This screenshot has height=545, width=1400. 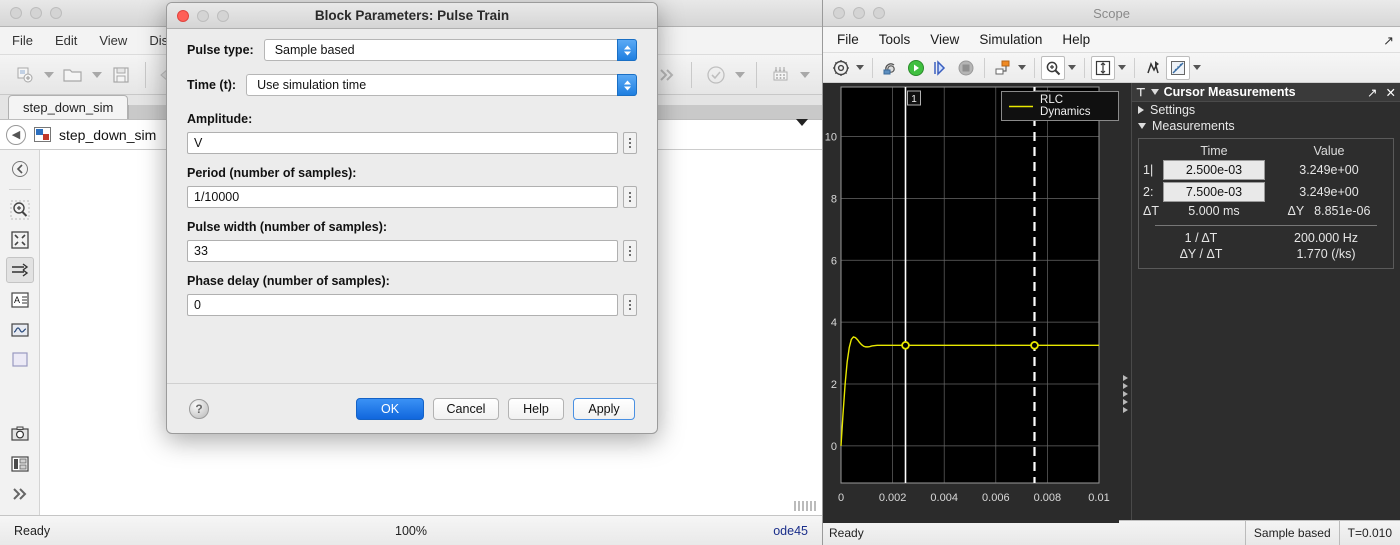 What do you see at coordinates (805, 506) in the screenshot?
I see `resize-grip` at bounding box center [805, 506].